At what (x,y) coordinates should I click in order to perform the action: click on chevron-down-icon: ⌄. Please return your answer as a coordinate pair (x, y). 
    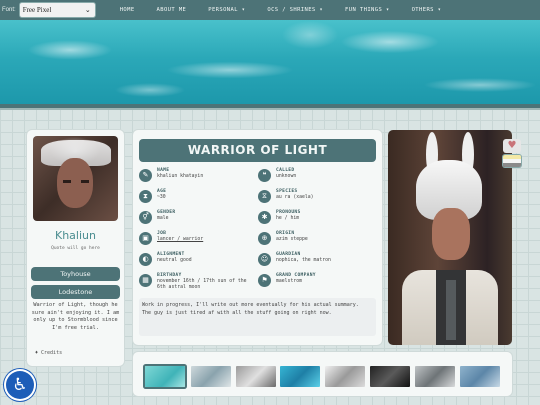
    Looking at the image, I should click on (87, 10).